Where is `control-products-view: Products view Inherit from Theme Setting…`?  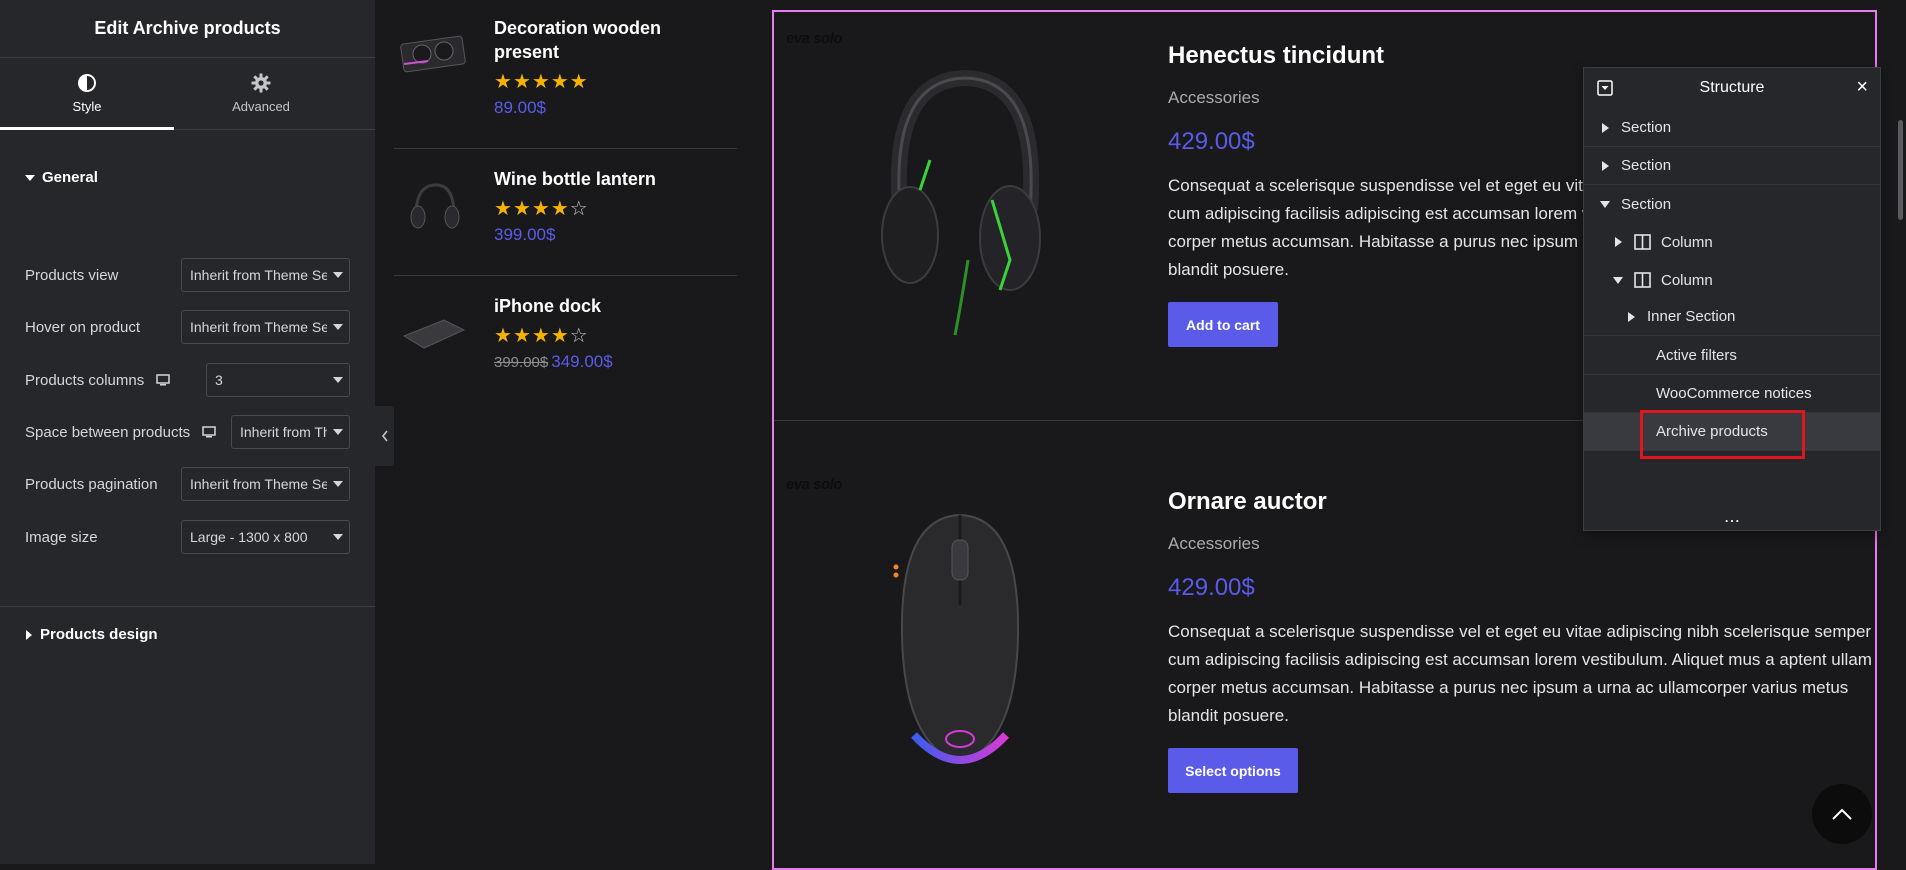
control-products-view: Products view Inherit from Theme Setting… is located at coordinates (187, 275).